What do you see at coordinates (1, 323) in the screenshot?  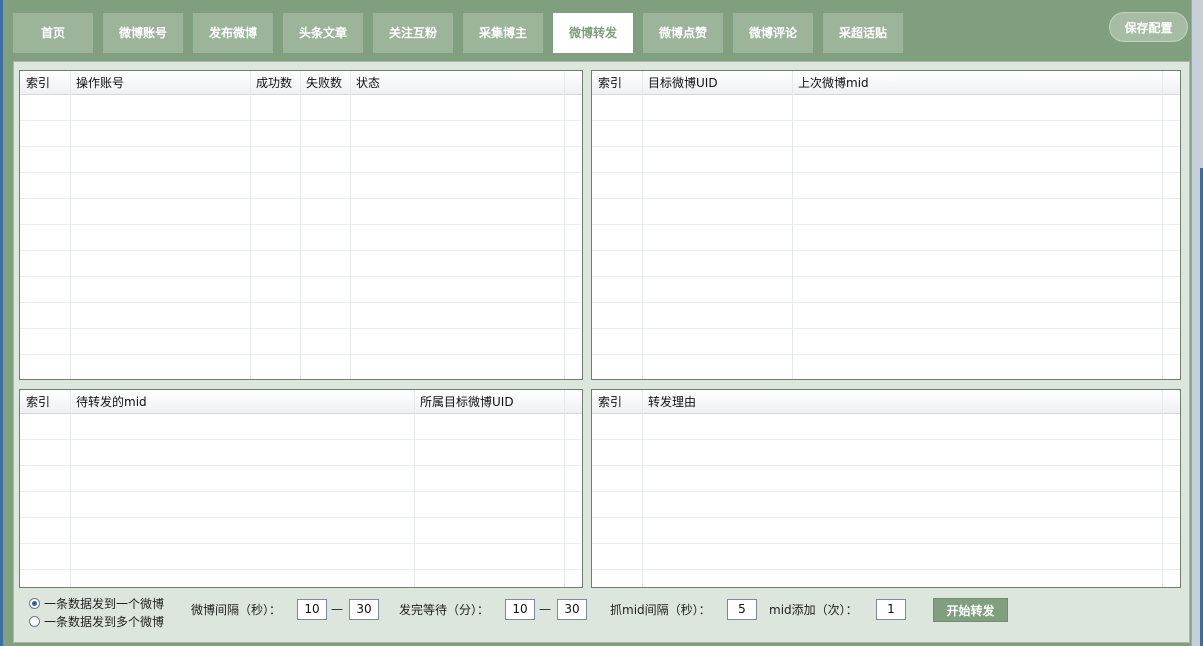 I see `window-left-edge` at bounding box center [1, 323].